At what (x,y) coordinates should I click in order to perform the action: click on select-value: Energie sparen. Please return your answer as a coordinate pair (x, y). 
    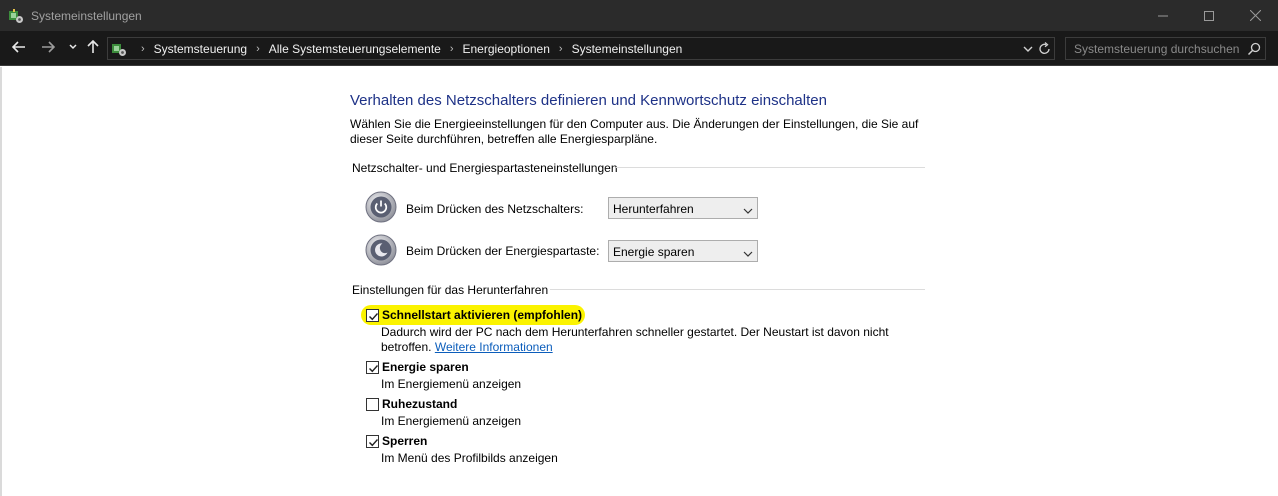
    Looking at the image, I should click on (654, 252).